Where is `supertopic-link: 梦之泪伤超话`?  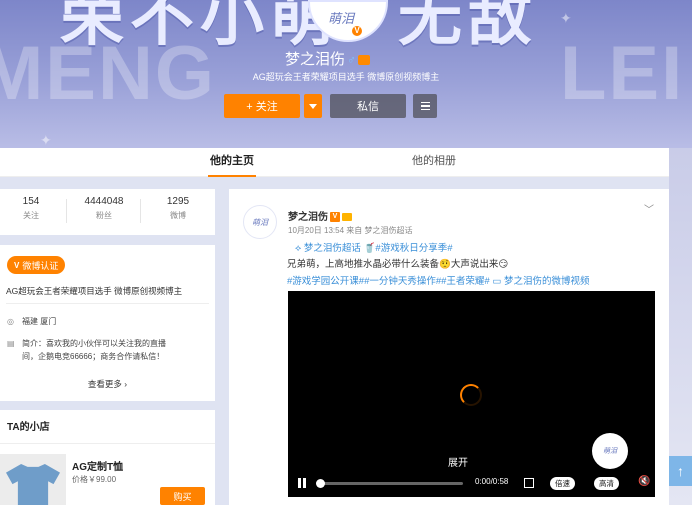 supertopic-link: 梦之泪伤超话 is located at coordinates (332, 248).